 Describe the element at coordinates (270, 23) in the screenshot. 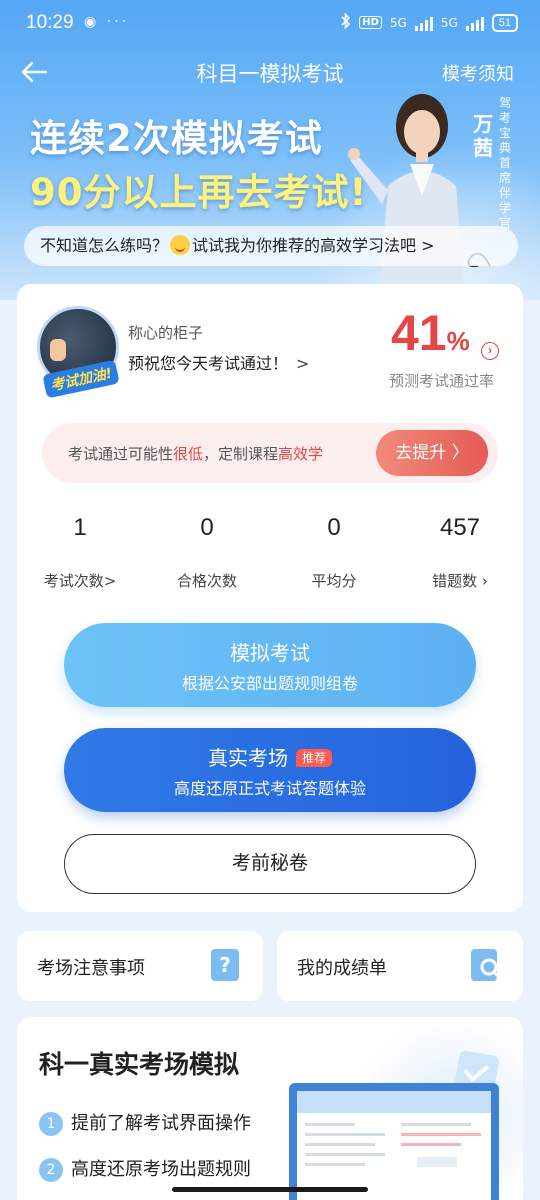

I see `status-bar: 10:29 ◉ ··· HD 5G 5G 51` at that location.